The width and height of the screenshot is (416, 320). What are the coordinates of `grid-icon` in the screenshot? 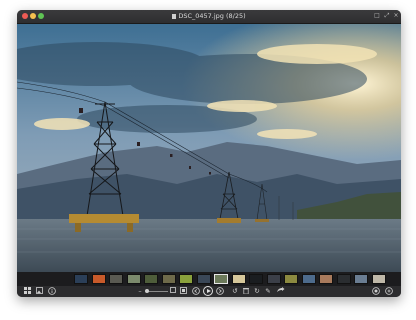 It's located at (27, 291).